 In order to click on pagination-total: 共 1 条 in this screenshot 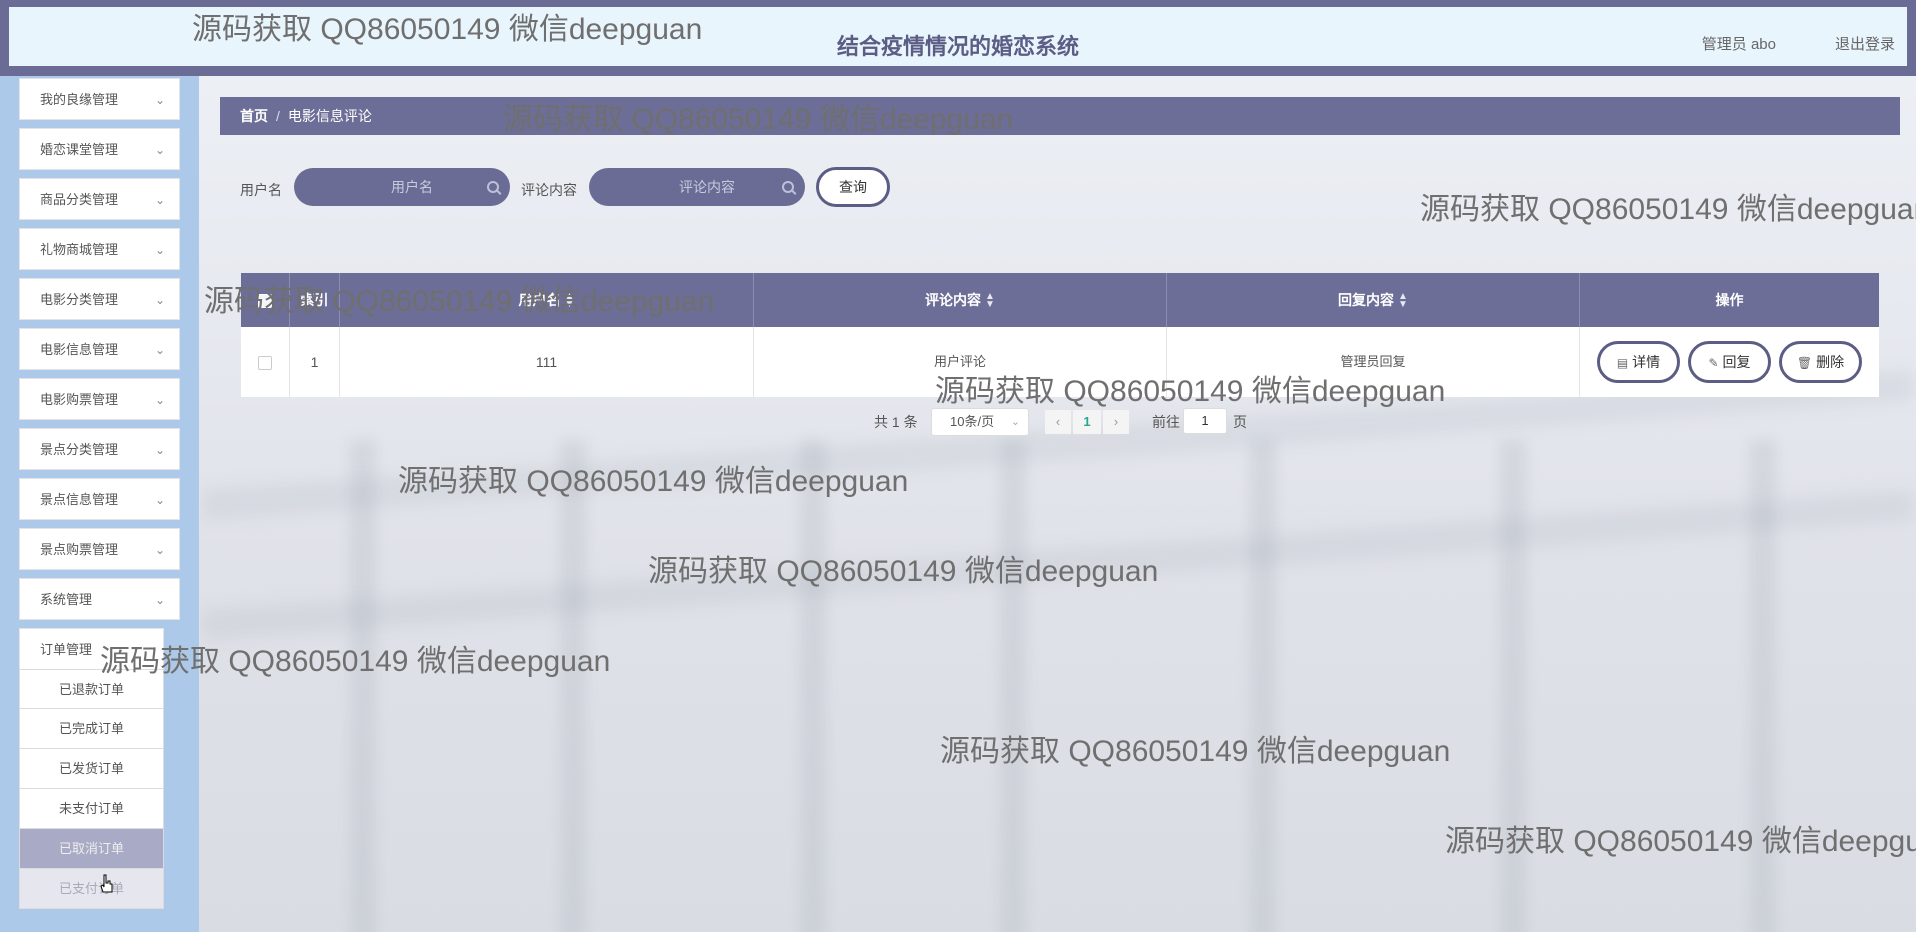, I will do `click(896, 422)`.